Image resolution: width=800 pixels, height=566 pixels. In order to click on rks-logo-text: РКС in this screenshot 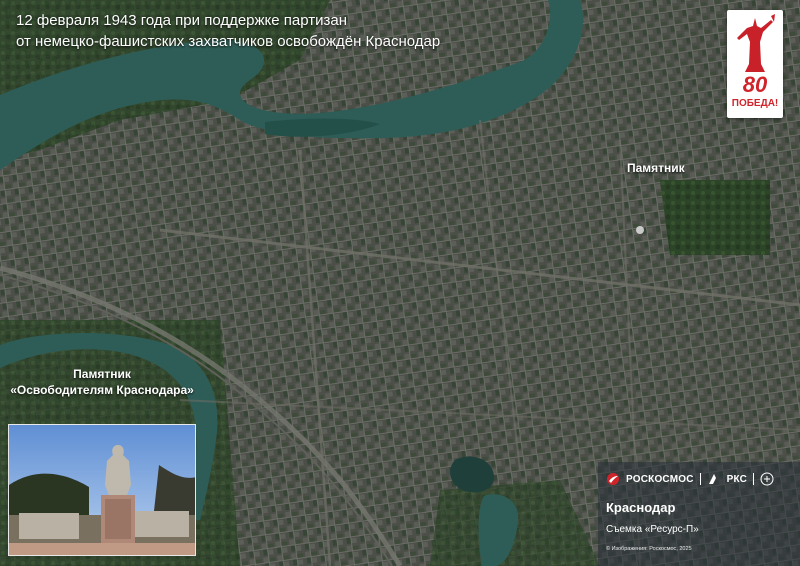, I will do `click(737, 479)`.